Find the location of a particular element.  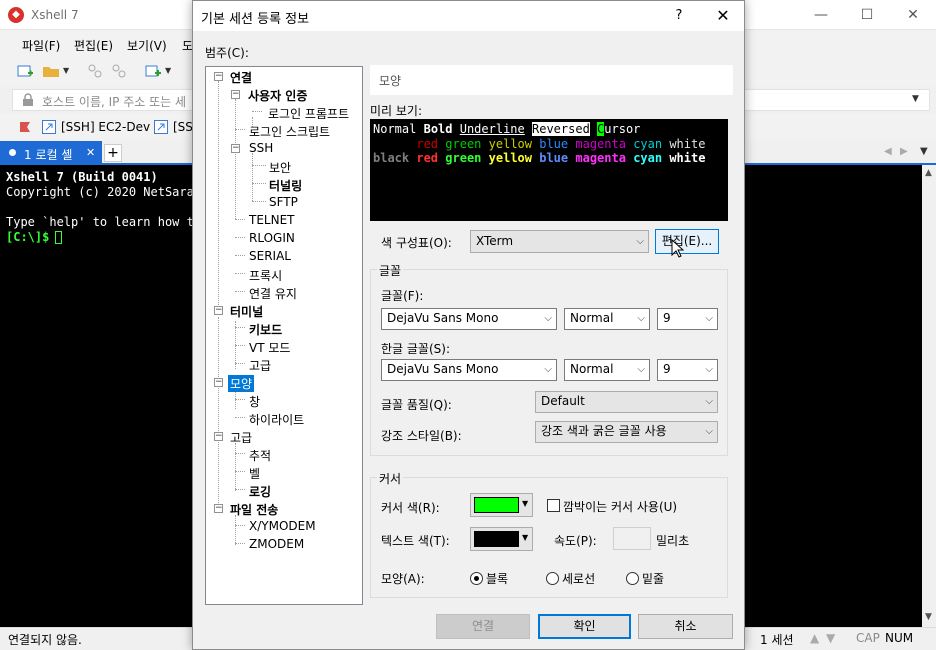

terminal-scrollbar is located at coordinates (929, 396).